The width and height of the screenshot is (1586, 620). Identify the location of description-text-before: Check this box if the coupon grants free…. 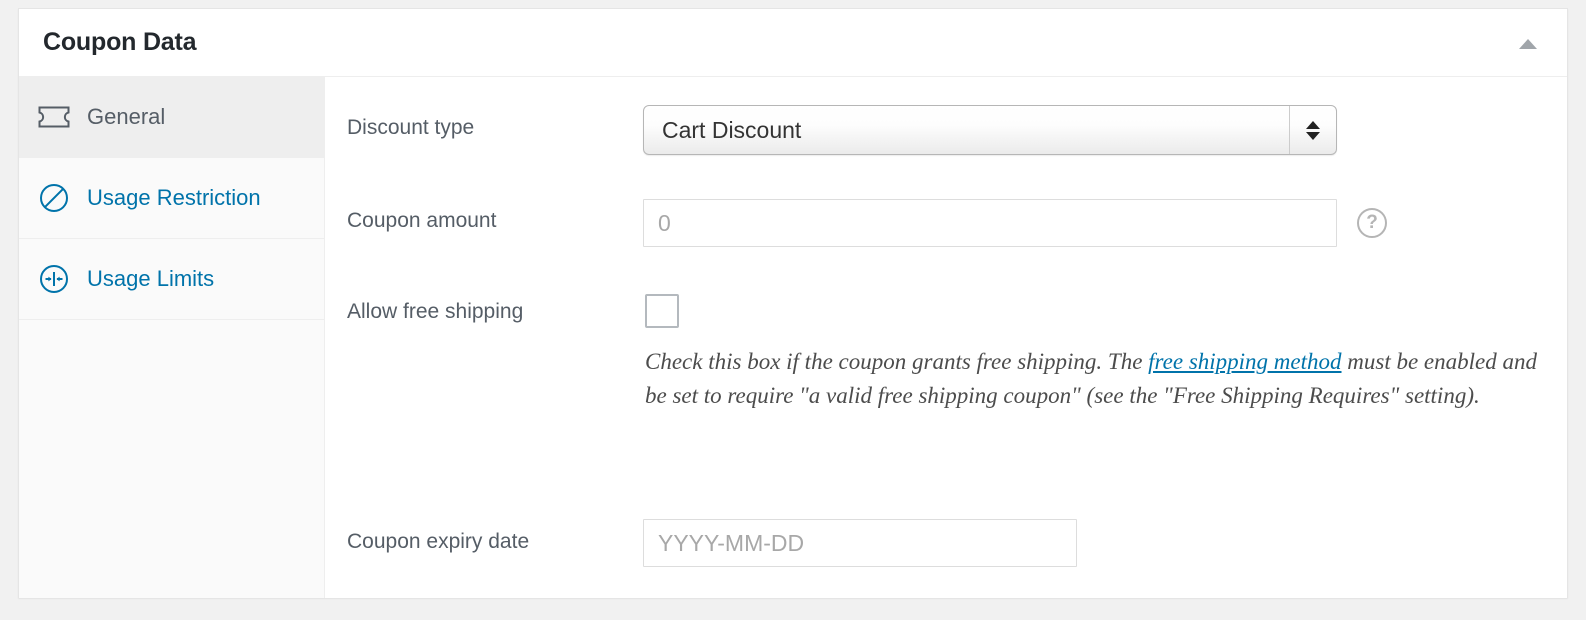
(897, 361).